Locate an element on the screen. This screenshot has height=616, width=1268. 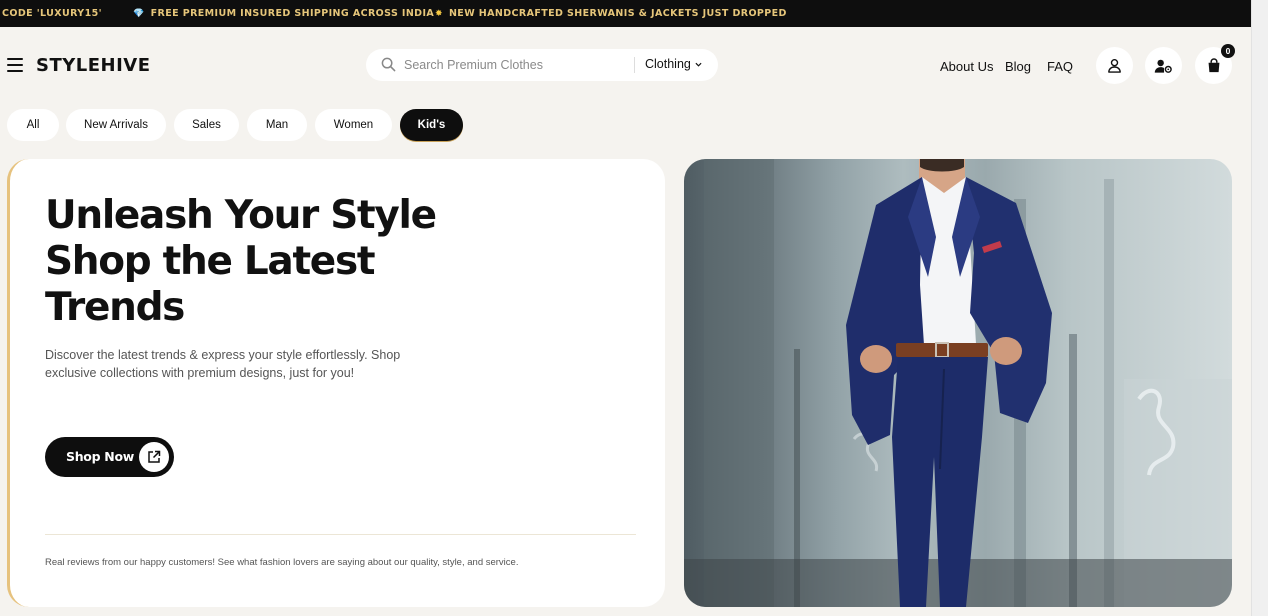
category-pill-sales: Sales is located at coordinates (206, 125).